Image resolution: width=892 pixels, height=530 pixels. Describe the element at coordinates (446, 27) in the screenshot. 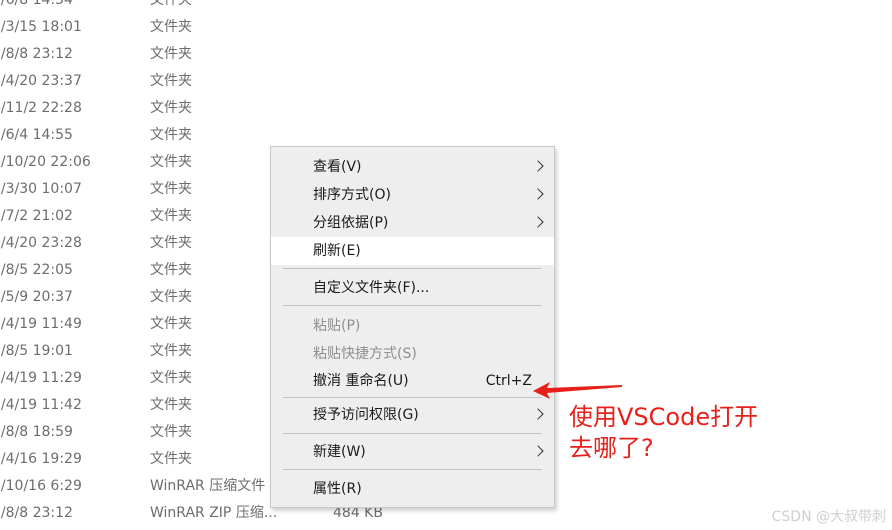

I see `file-row: 5/3/15 18:01 文件夹` at that location.